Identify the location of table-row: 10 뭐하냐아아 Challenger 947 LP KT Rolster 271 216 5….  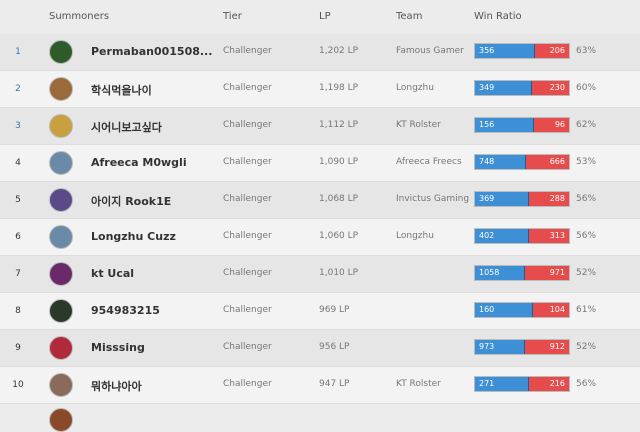
(320, 385).